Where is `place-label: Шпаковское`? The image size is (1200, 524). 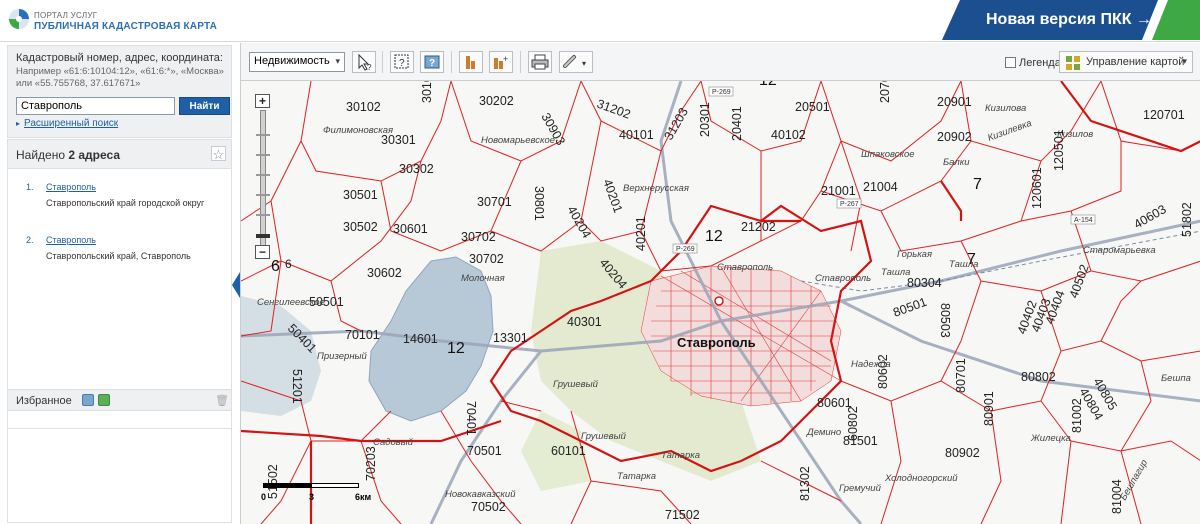 place-label: Шпаковское is located at coordinates (888, 154).